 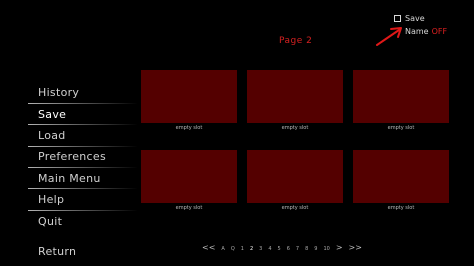 I want to click on page-link-6: 6, so click(x=288, y=249).